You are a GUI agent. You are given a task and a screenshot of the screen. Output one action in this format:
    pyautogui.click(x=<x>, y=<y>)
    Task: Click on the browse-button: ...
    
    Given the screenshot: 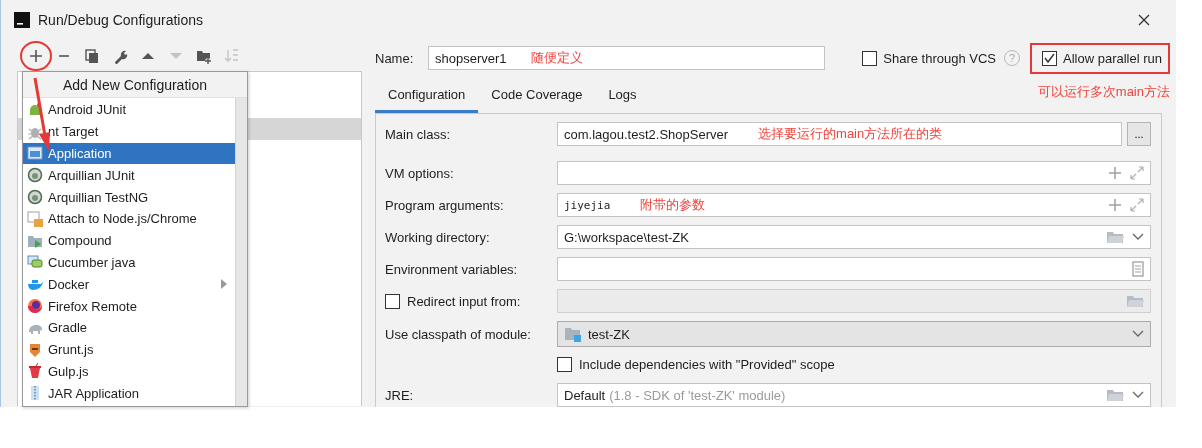 What is the action you would take?
    pyautogui.click(x=1139, y=134)
    